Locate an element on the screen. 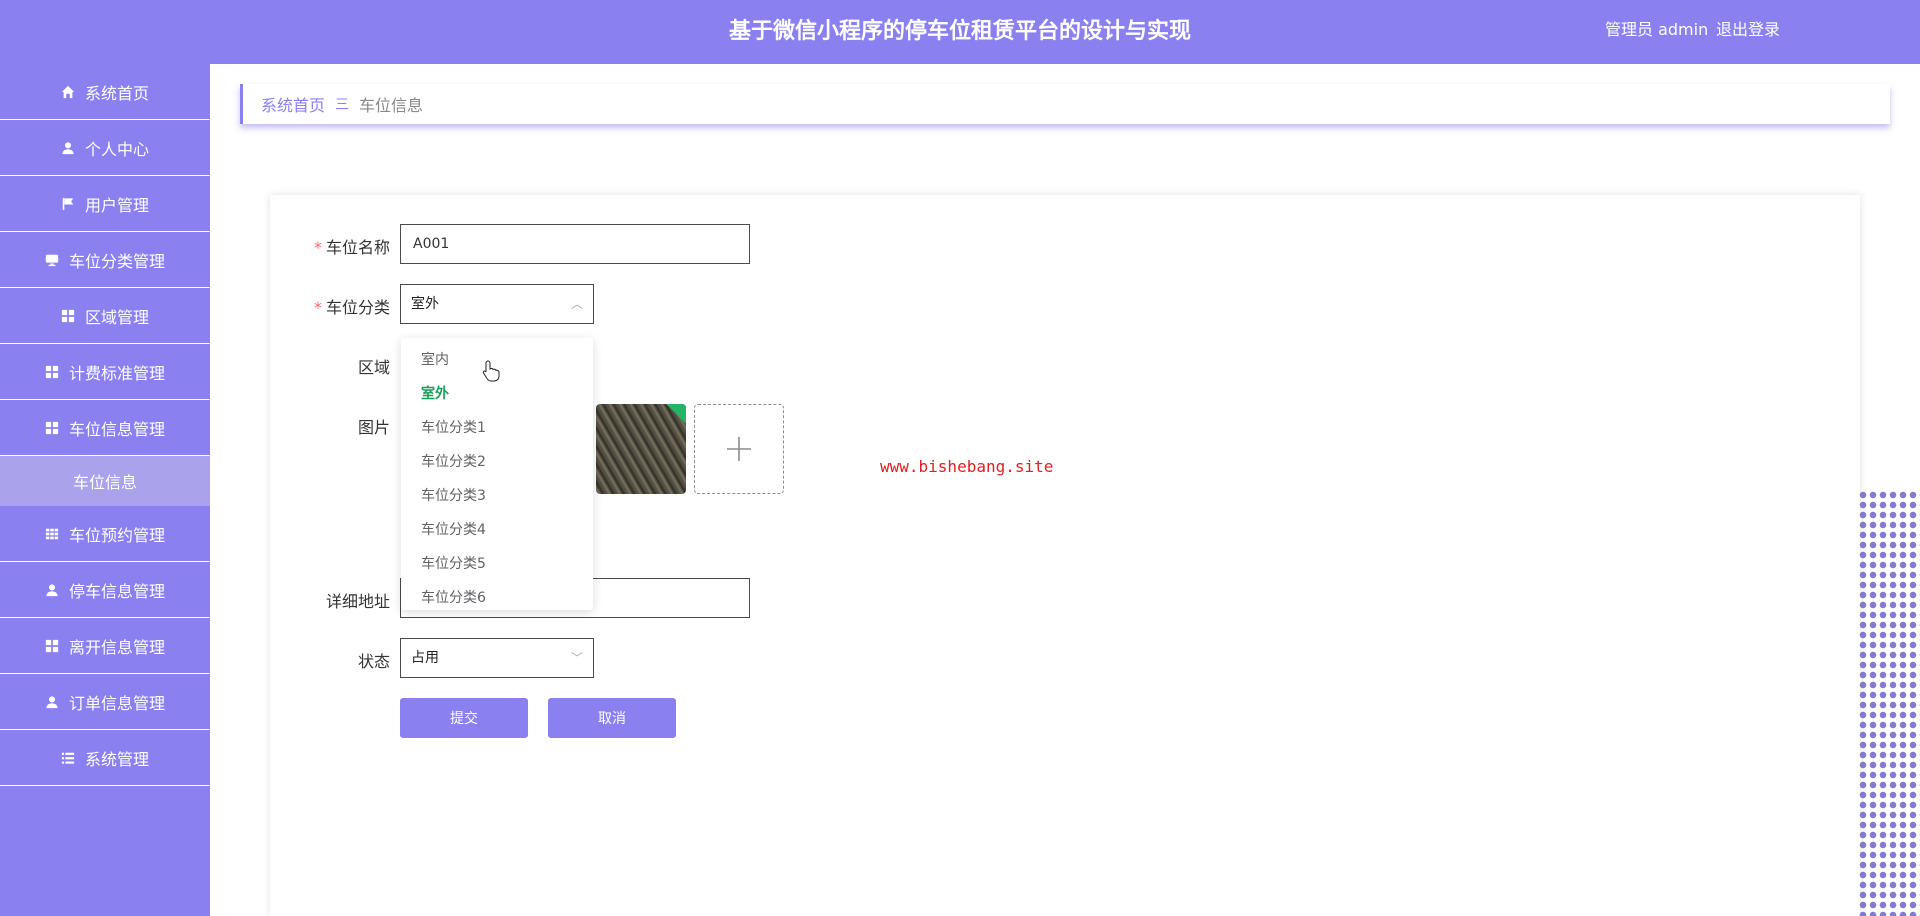 The width and height of the screenshot is (1920, 916). sidebar-item-label: 订单信息管理 is located at coordinates (116, 703).